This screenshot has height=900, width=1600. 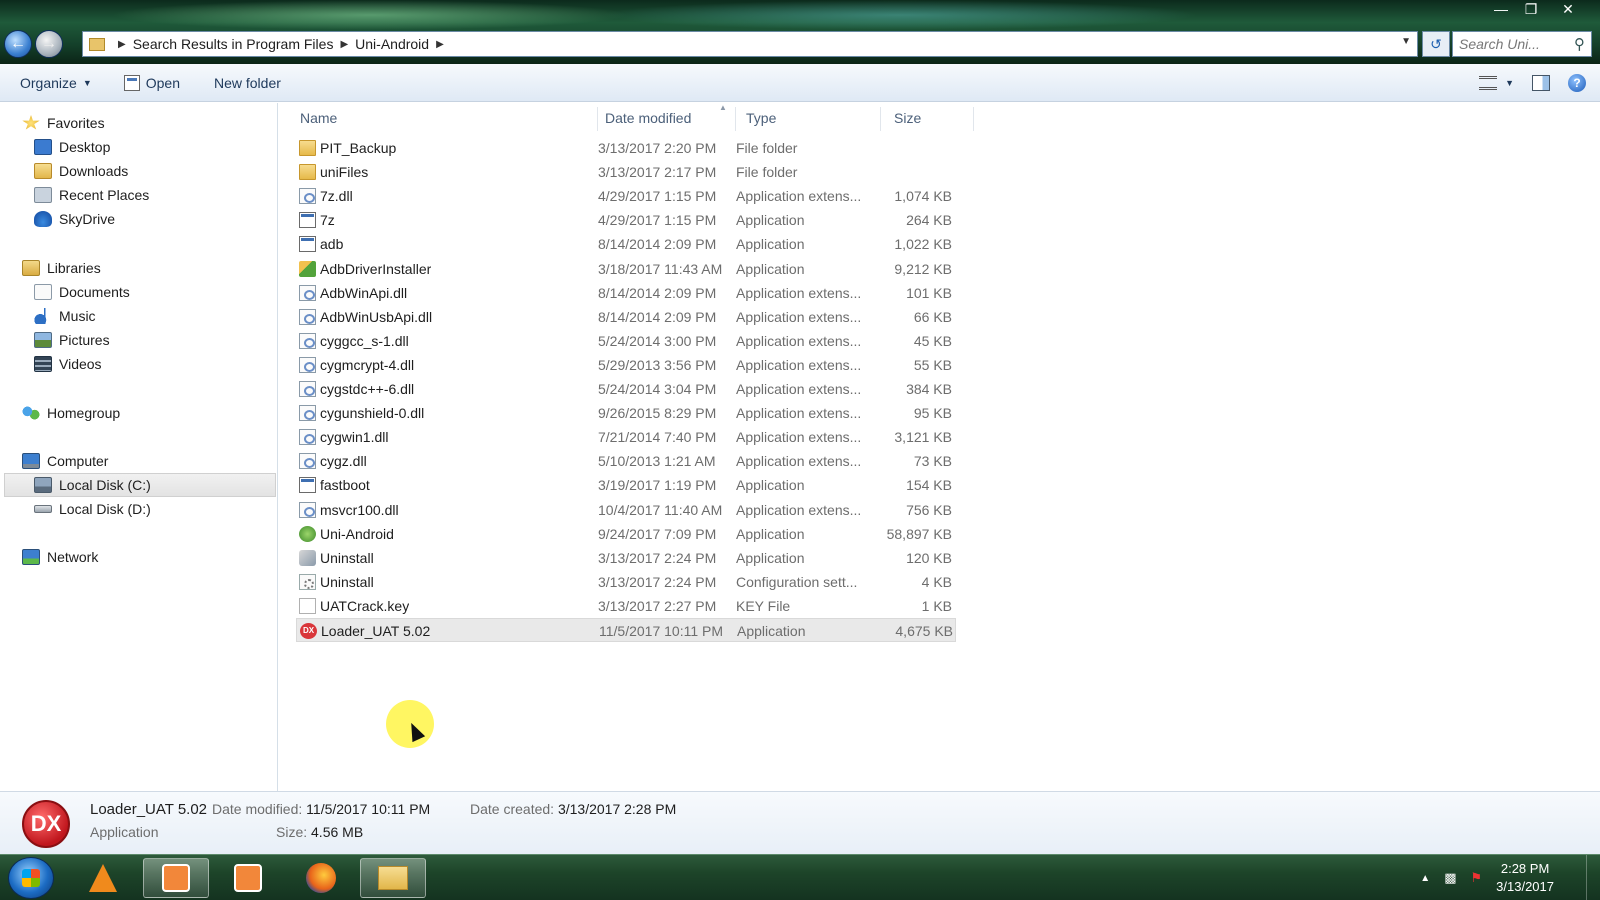 What do you see at coordinates (670, 118) in the screenshot?
I see `column-header-date: Date modified` at bounding box center [670, 118].